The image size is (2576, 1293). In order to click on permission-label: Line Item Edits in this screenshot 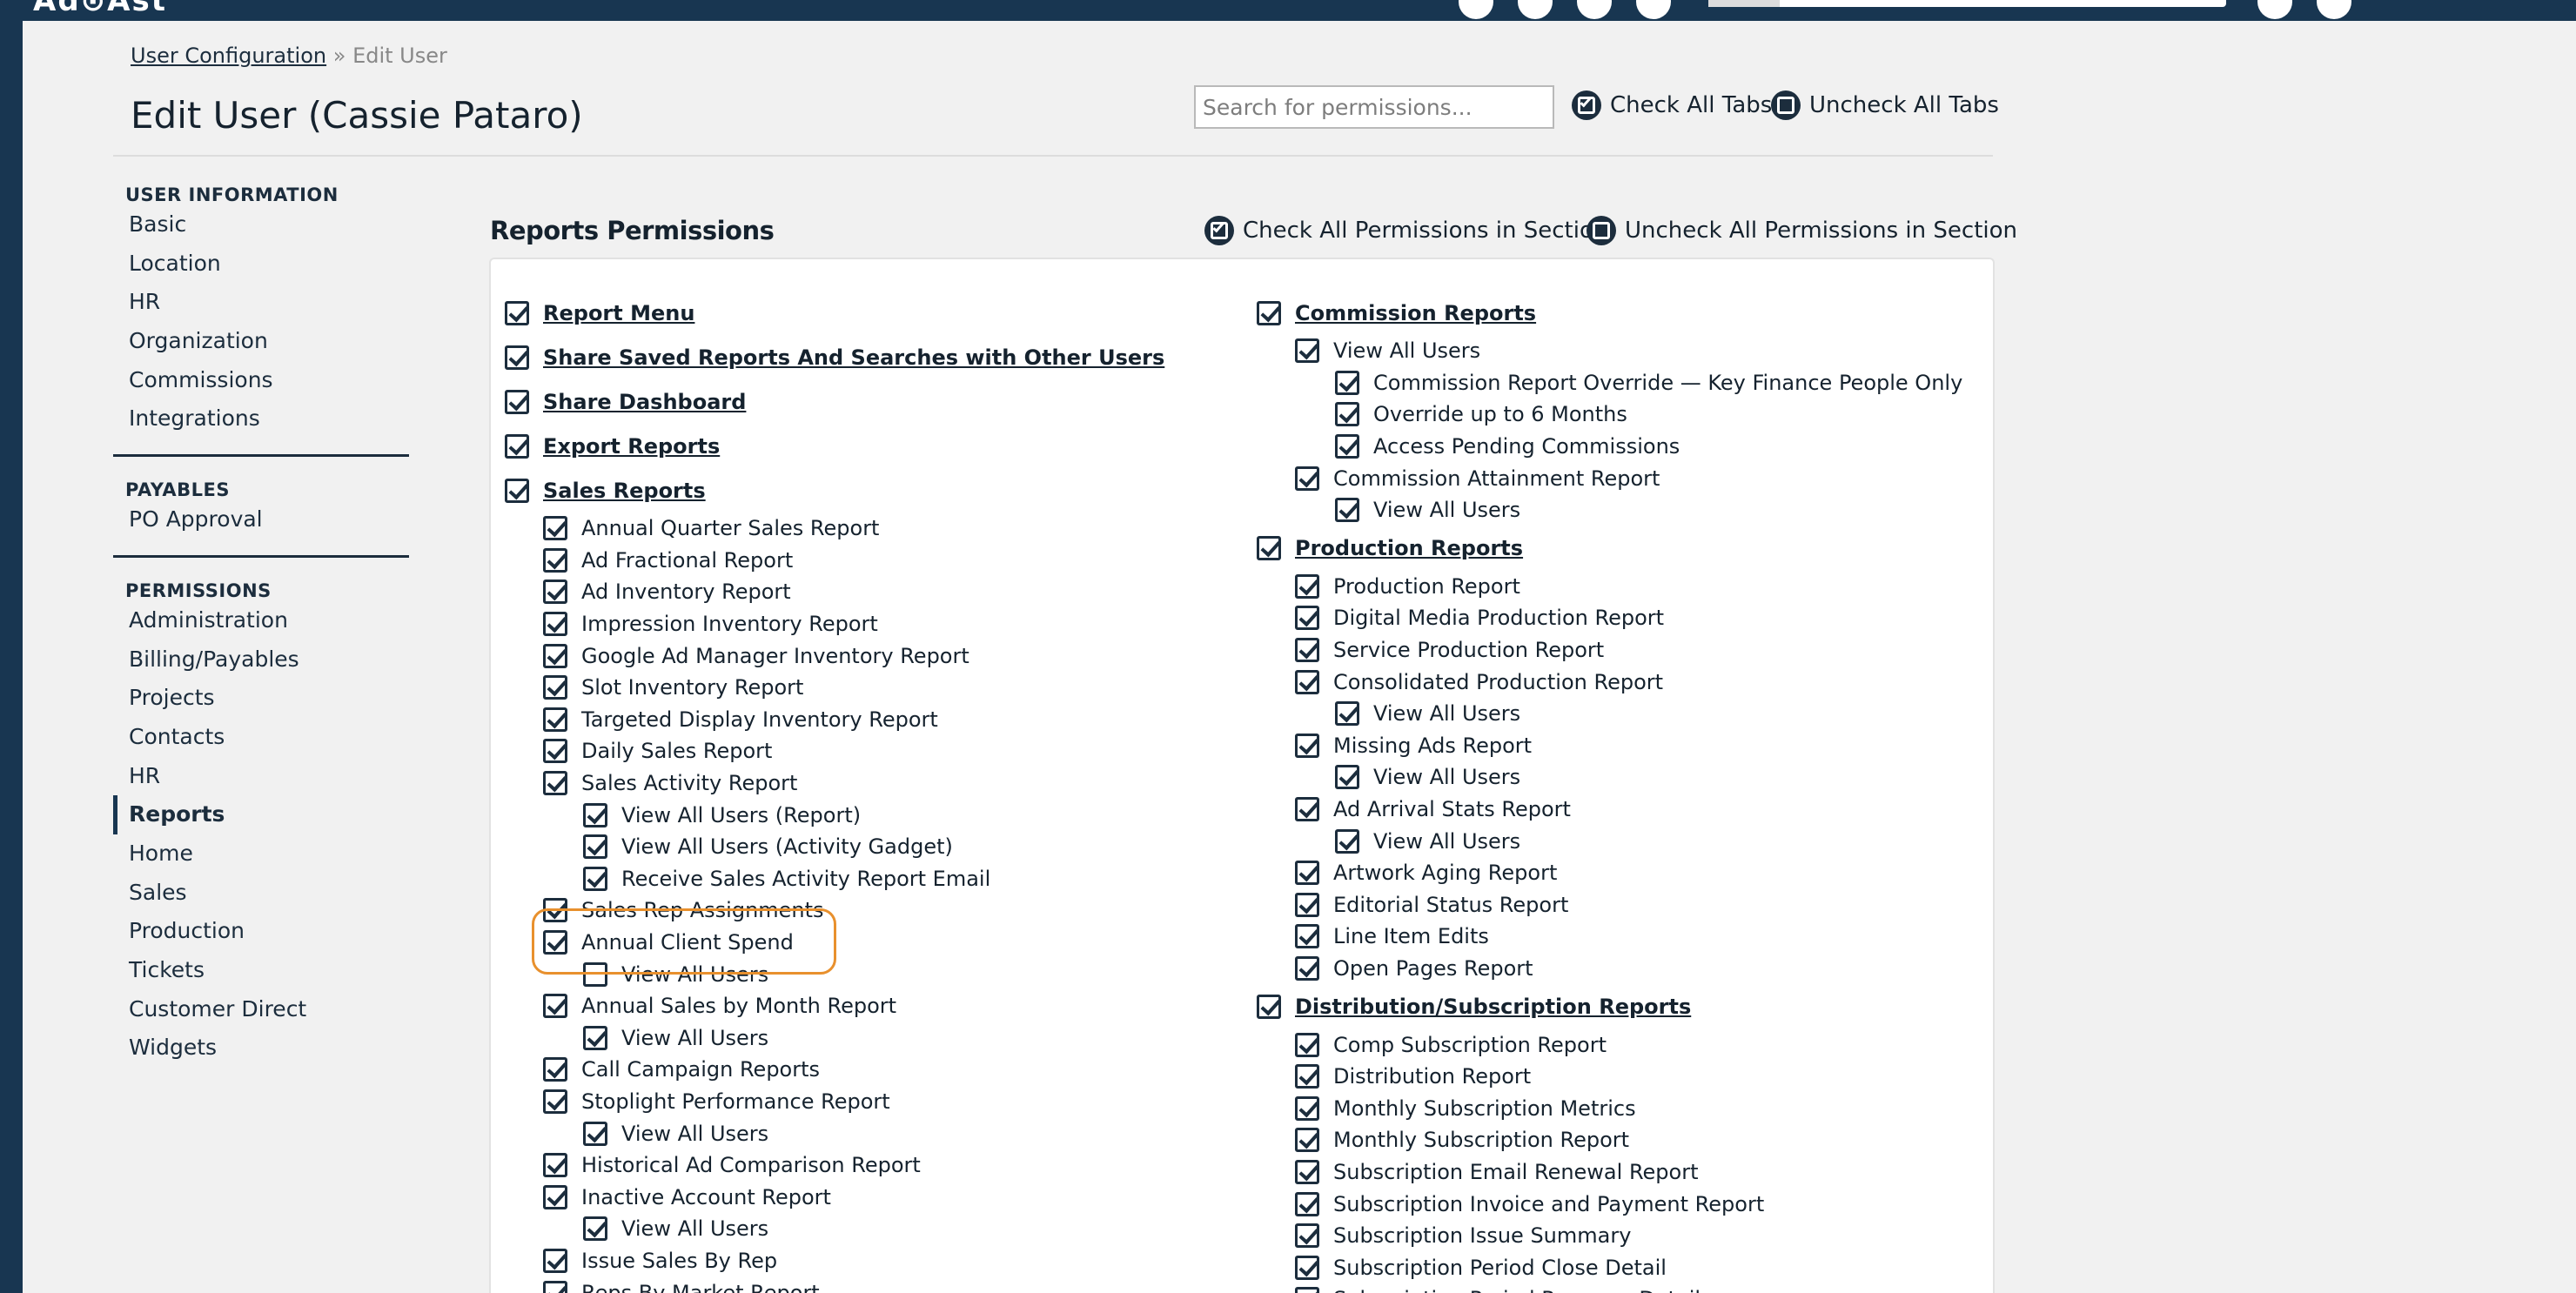, I will do `click(1411, 936)`.